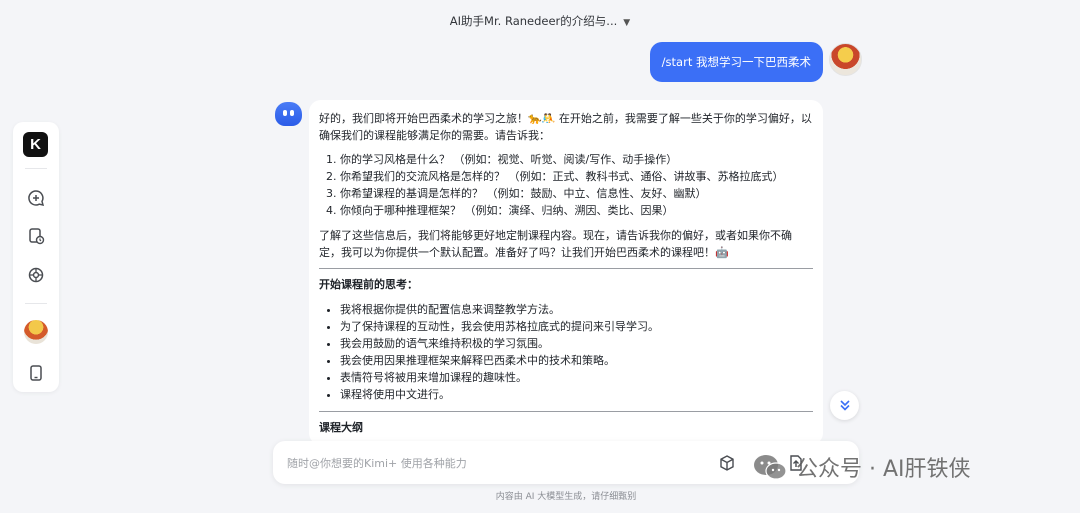 This screenshot has height=513, width=1080. What do you see at coordinates (36, 236) in the screenshot?
I see `history-icon` at bounding box center [36, 236].